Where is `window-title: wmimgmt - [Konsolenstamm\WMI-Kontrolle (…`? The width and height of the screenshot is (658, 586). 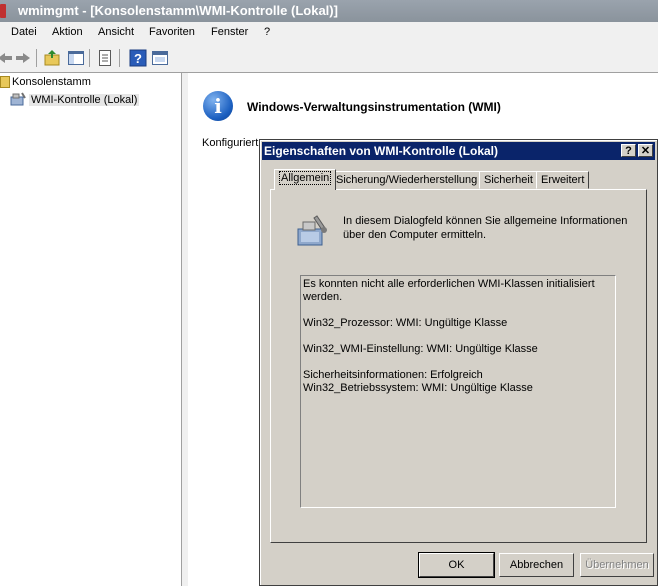 window-title: wmimgmt - [Konsolenstamm\WMI-Kontrolle (… is located at coordinates (178, 10).